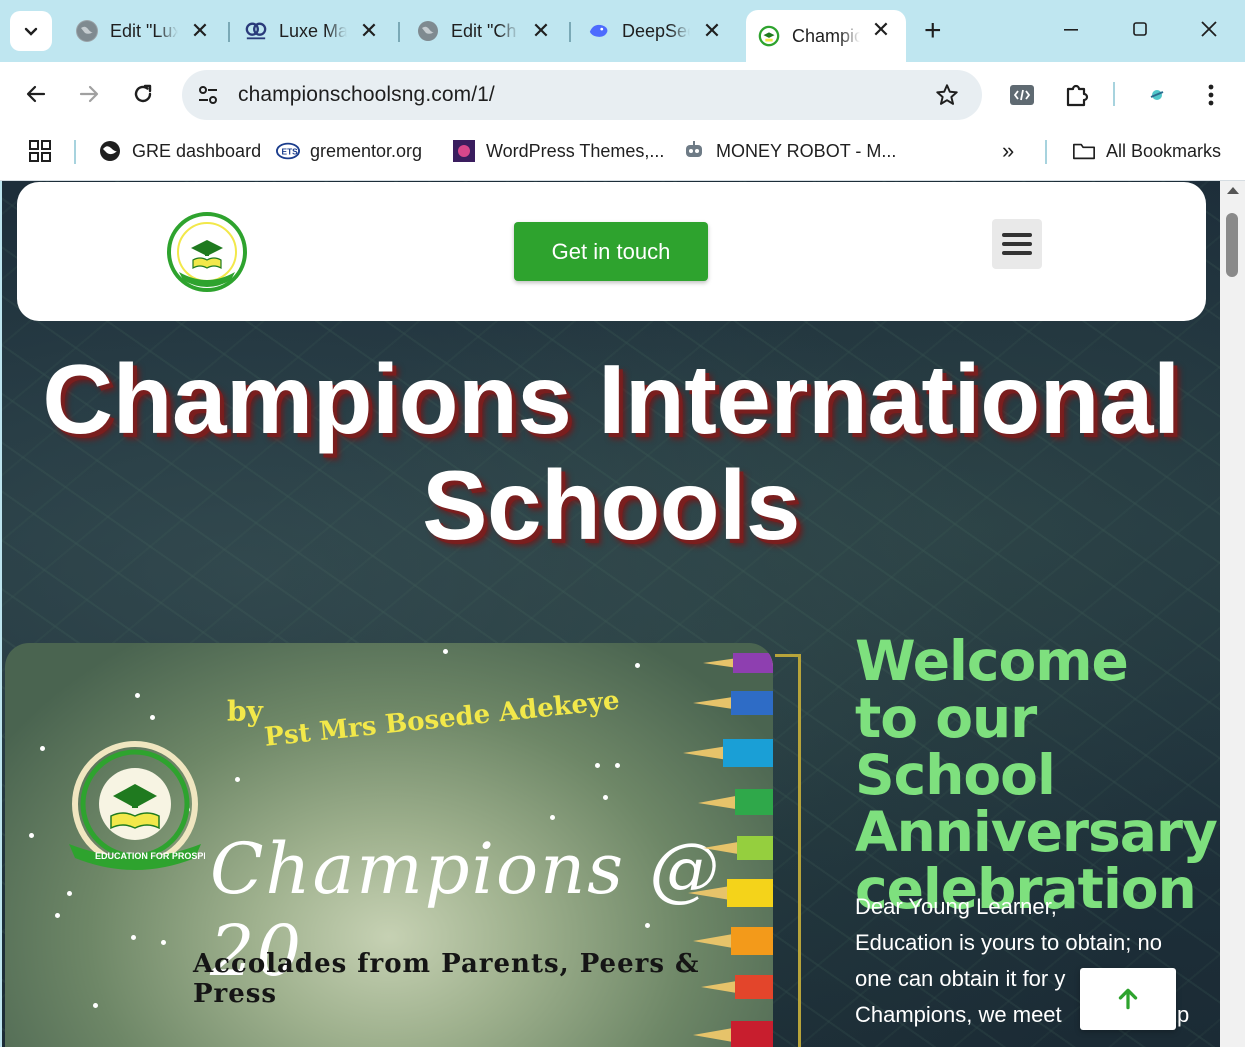 Image resolution: width=1245 pixels, height=1047 pixels. I want to click on get-in-touch-button: Get in touch, so click(611, 251).